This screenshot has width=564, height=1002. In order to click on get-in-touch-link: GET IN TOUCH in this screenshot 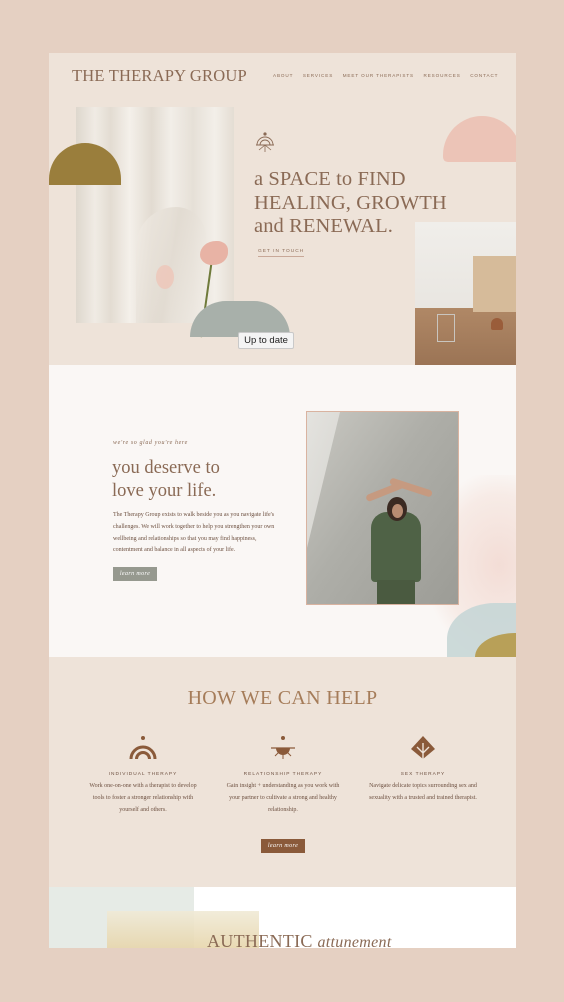, I will do `click(281, 253)`.